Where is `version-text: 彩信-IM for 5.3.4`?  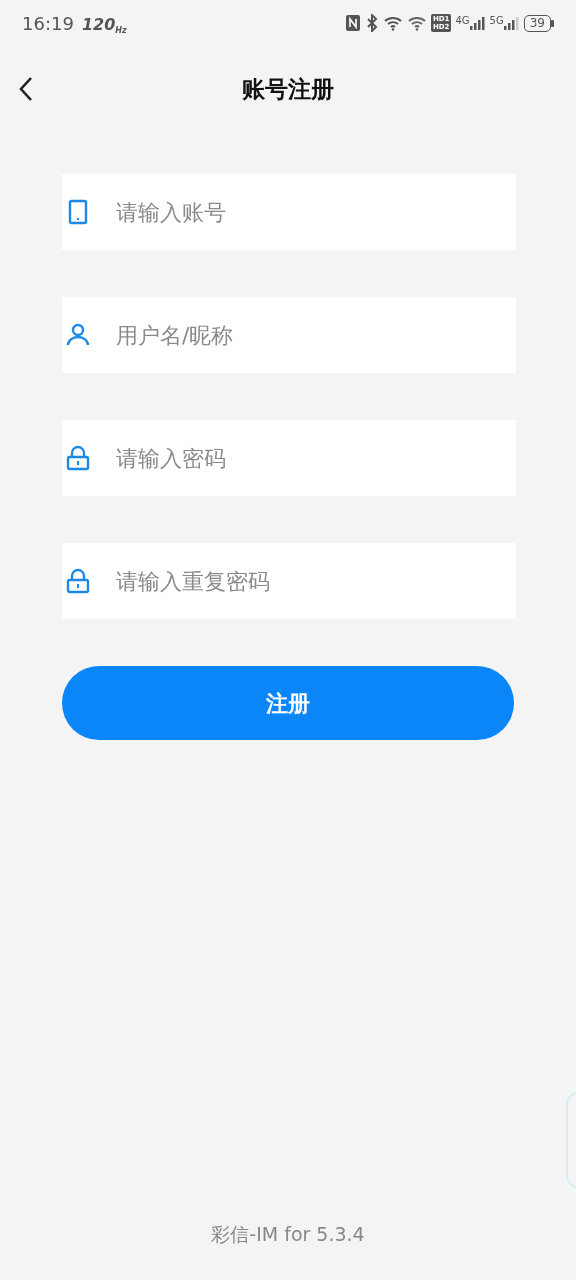 version-text: 彩信-IM for 5.3.4 is located at coordinates (288, 1233).